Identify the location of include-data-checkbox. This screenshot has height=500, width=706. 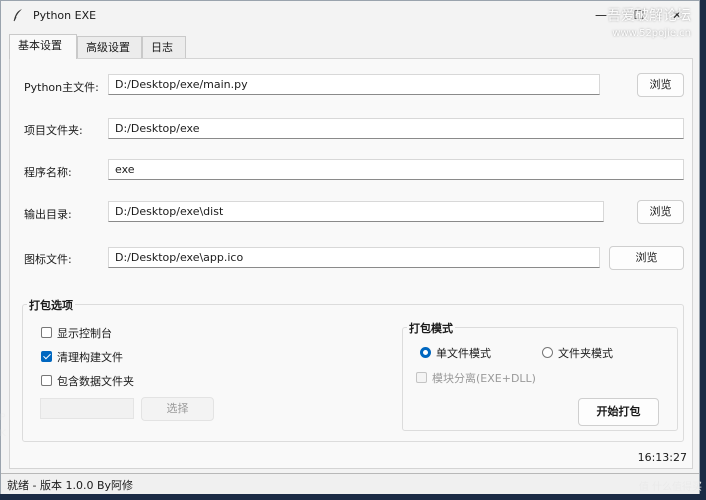
(46, 380).